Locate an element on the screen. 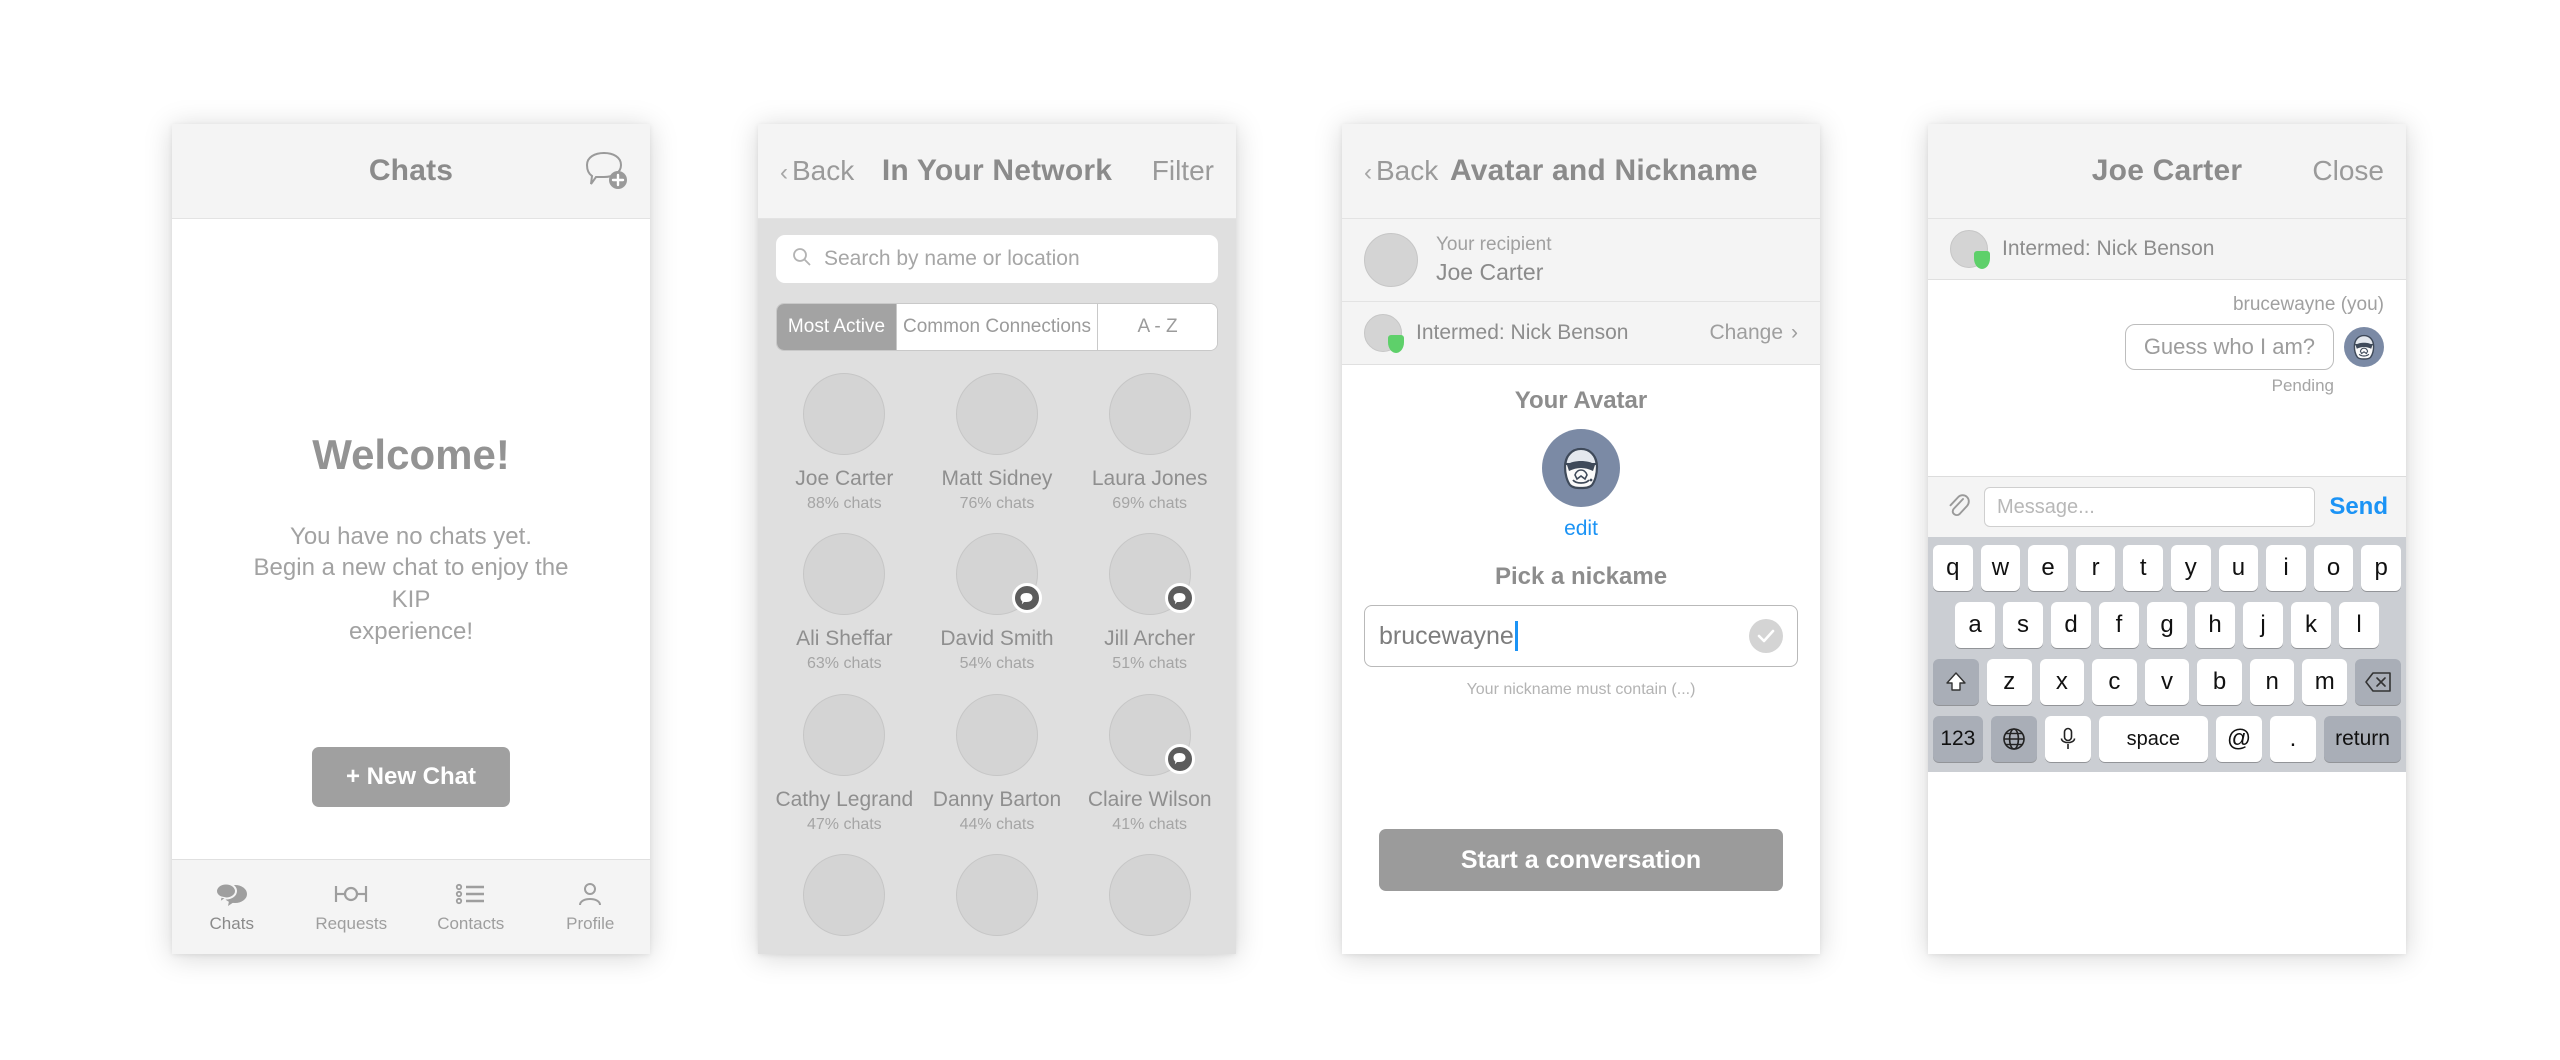 This screenshot has height=1060, width=2560. person-name: Danny Barton is located at coordinates (997, 799).